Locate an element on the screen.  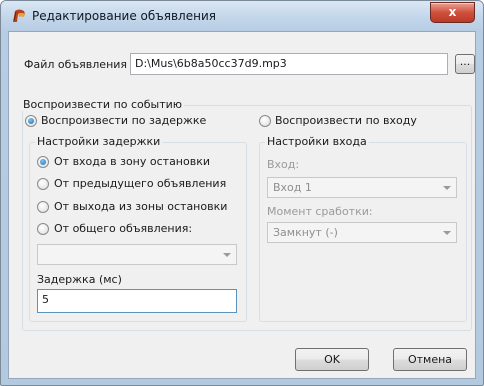
input-select: Вход 1 is located at coordinates (362, 187).